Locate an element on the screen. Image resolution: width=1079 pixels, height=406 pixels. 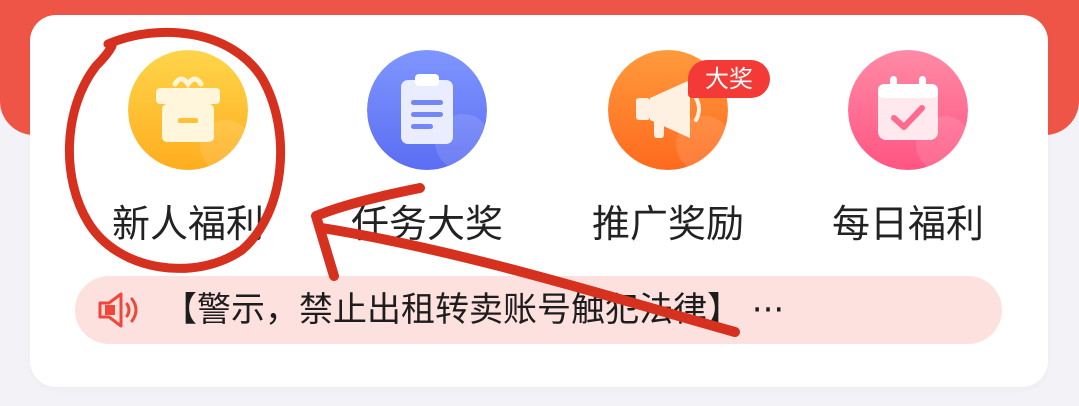
menu-item-task-prize: 任务大奖 is located at coordinates (427, 155).